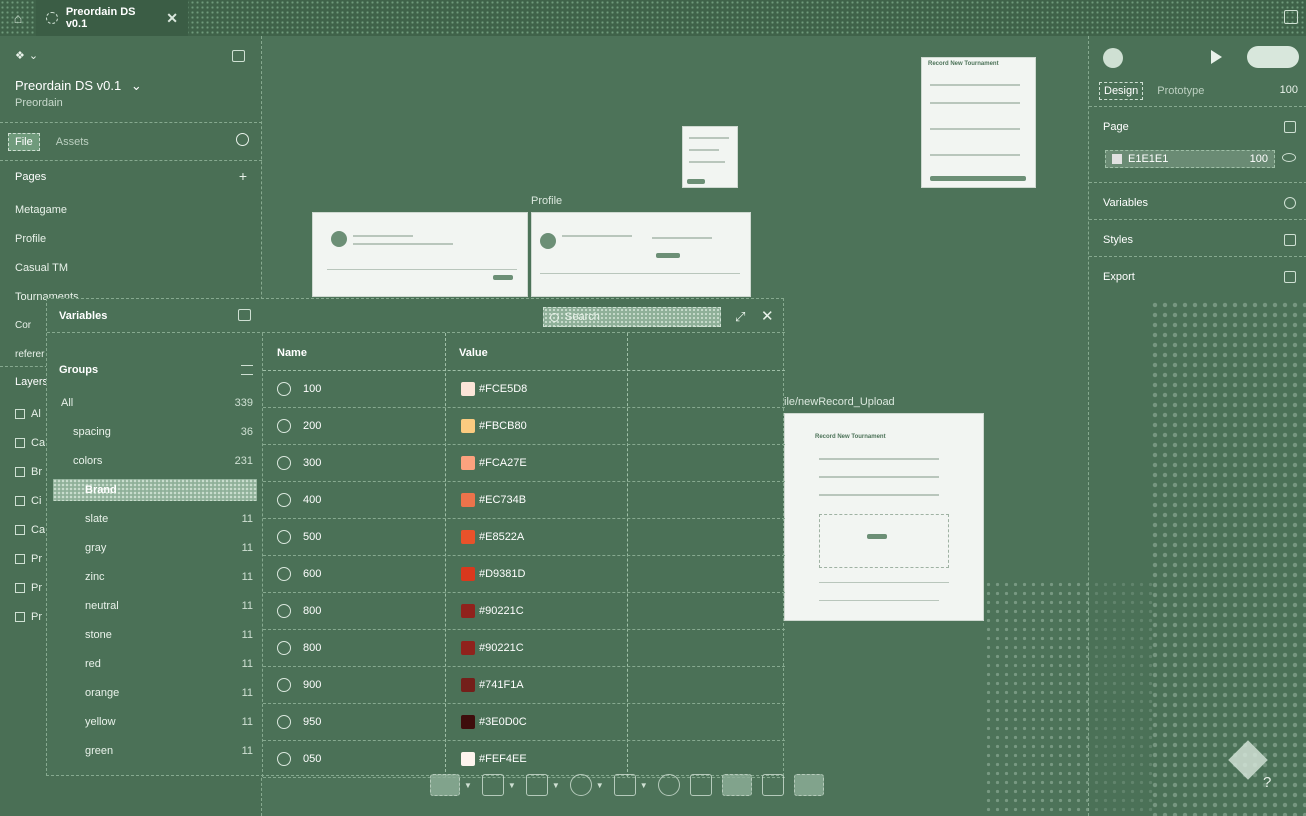 The height and width of the screenshot is (816, 1306). I want to click on group-item: neutral 11, so click(155, 606).